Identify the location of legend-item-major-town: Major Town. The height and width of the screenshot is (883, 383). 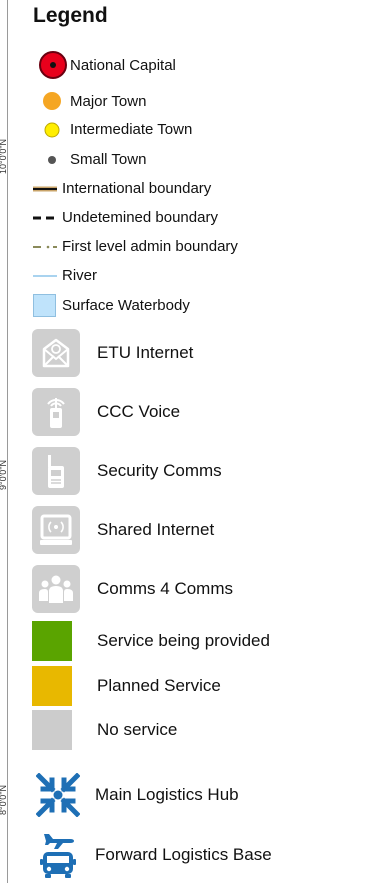
(94, 101).